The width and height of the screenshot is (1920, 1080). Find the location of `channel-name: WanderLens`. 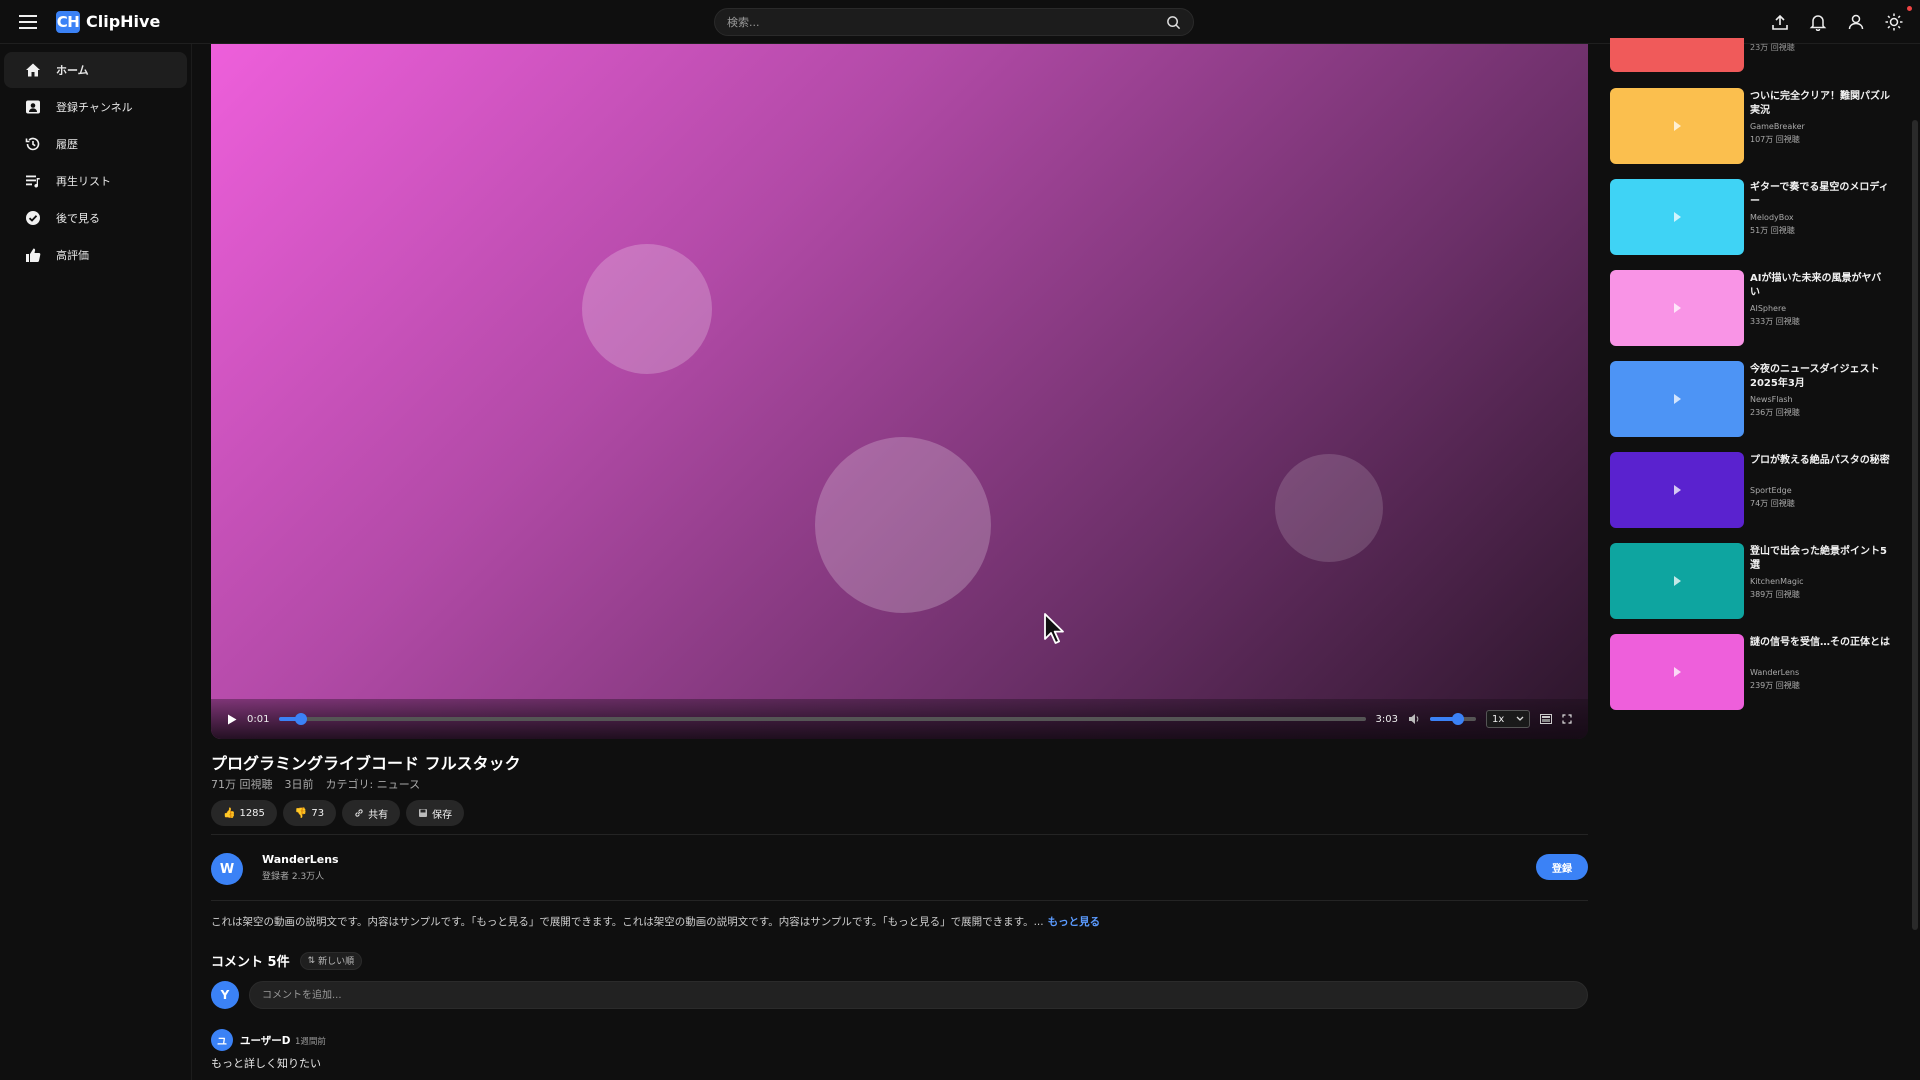

channel-name: WanderLens is located at coordinates (300, 859).